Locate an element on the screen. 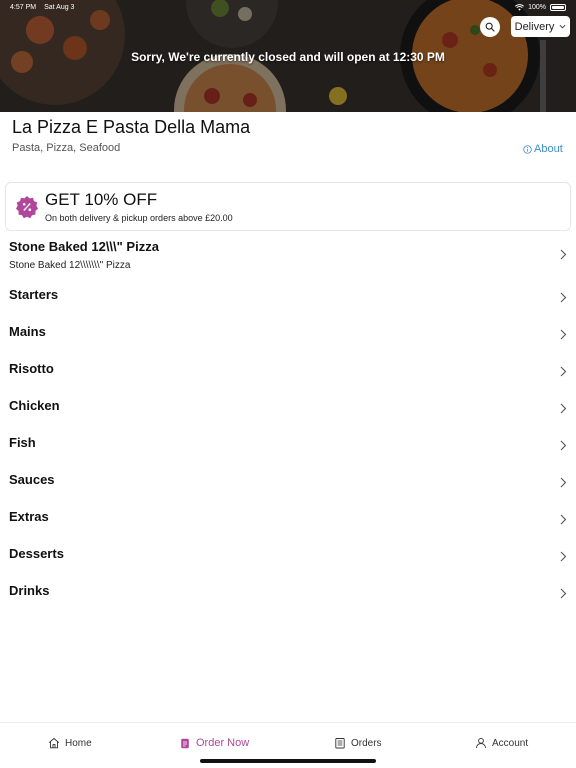 The height and width of the screenshot is (768, 576). nav-home: Home is located at coordinates (70, 743).